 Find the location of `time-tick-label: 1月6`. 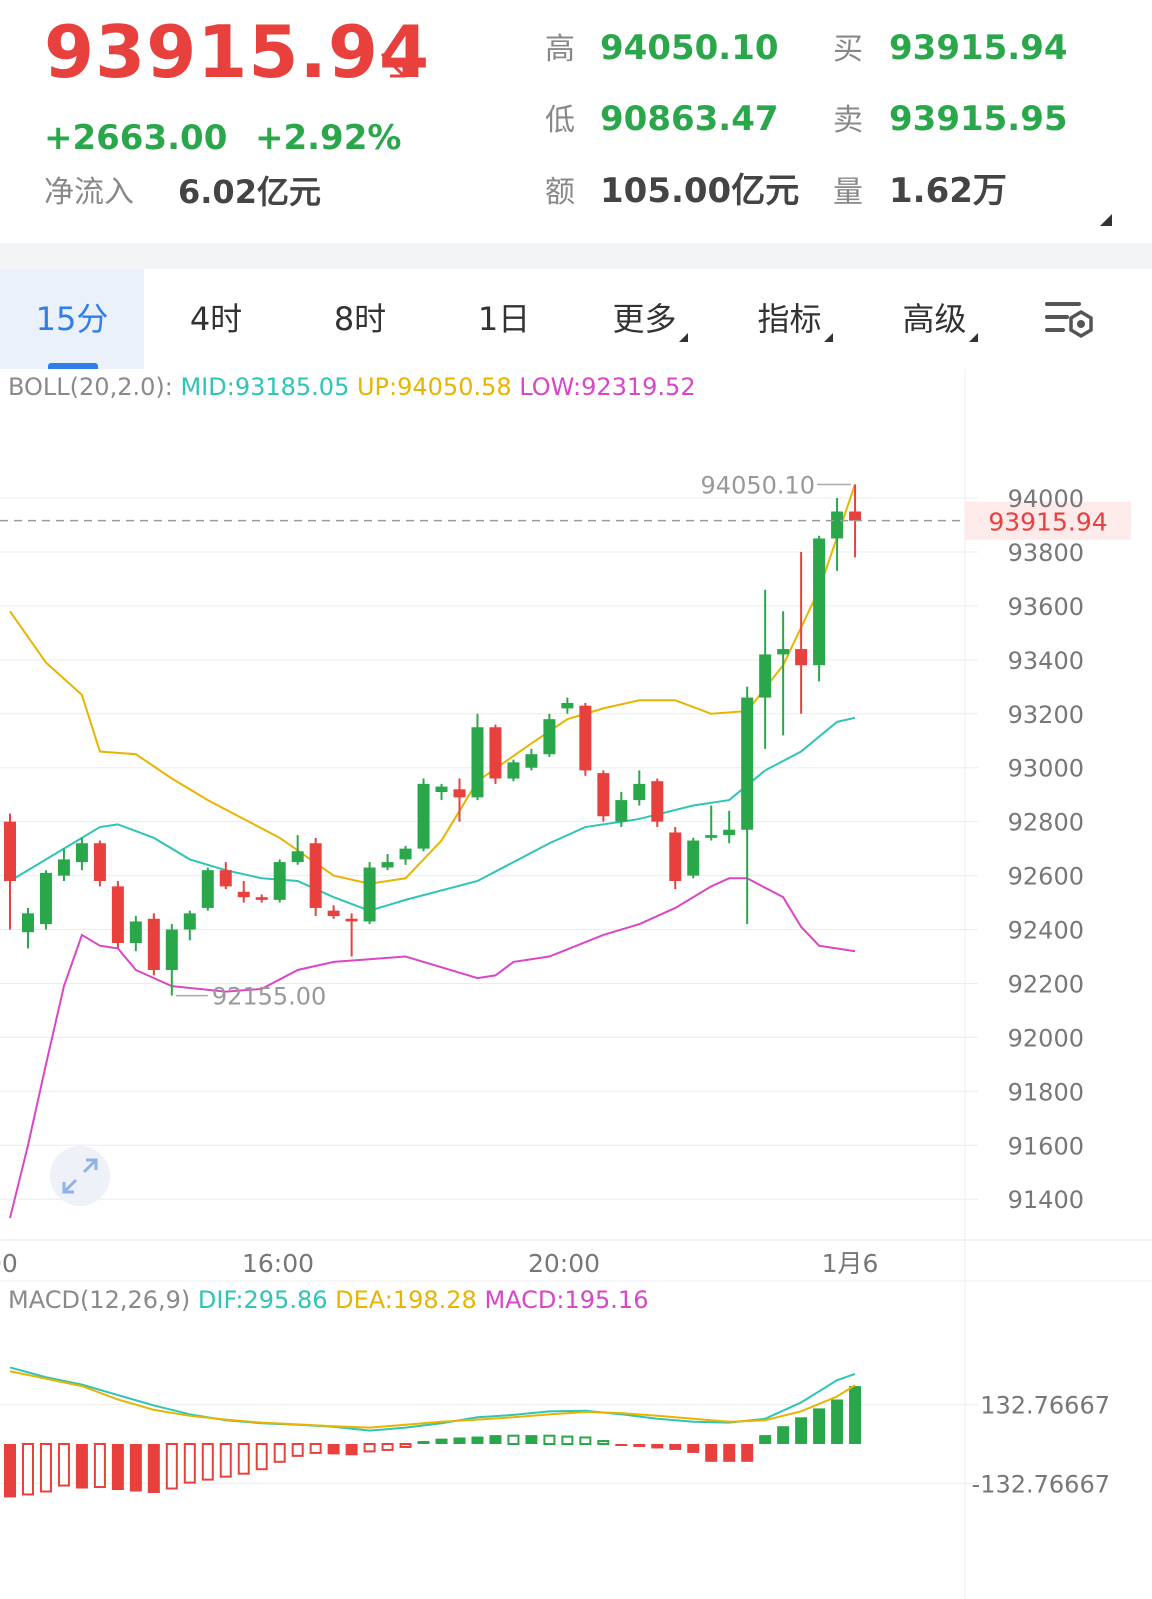

time-tick-label: 1月6 is located at coordinates (850, 1263).